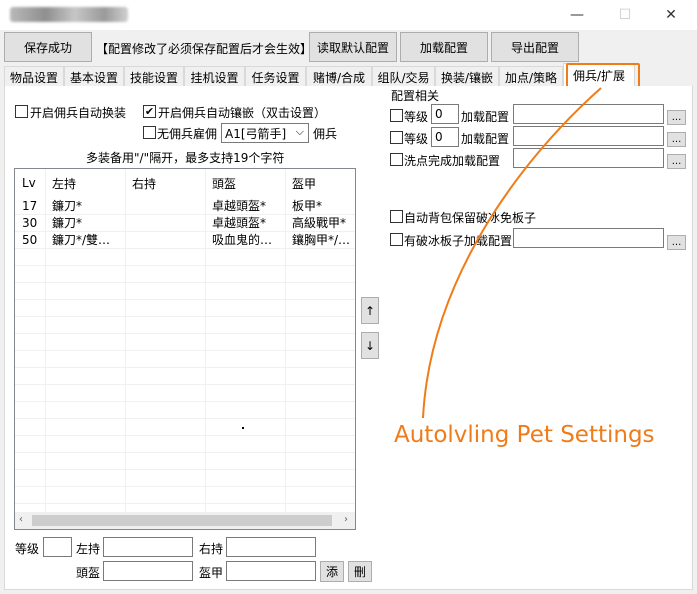  I want to click on annotation-text: Autolvling Pet Settings, so click(524, 435).